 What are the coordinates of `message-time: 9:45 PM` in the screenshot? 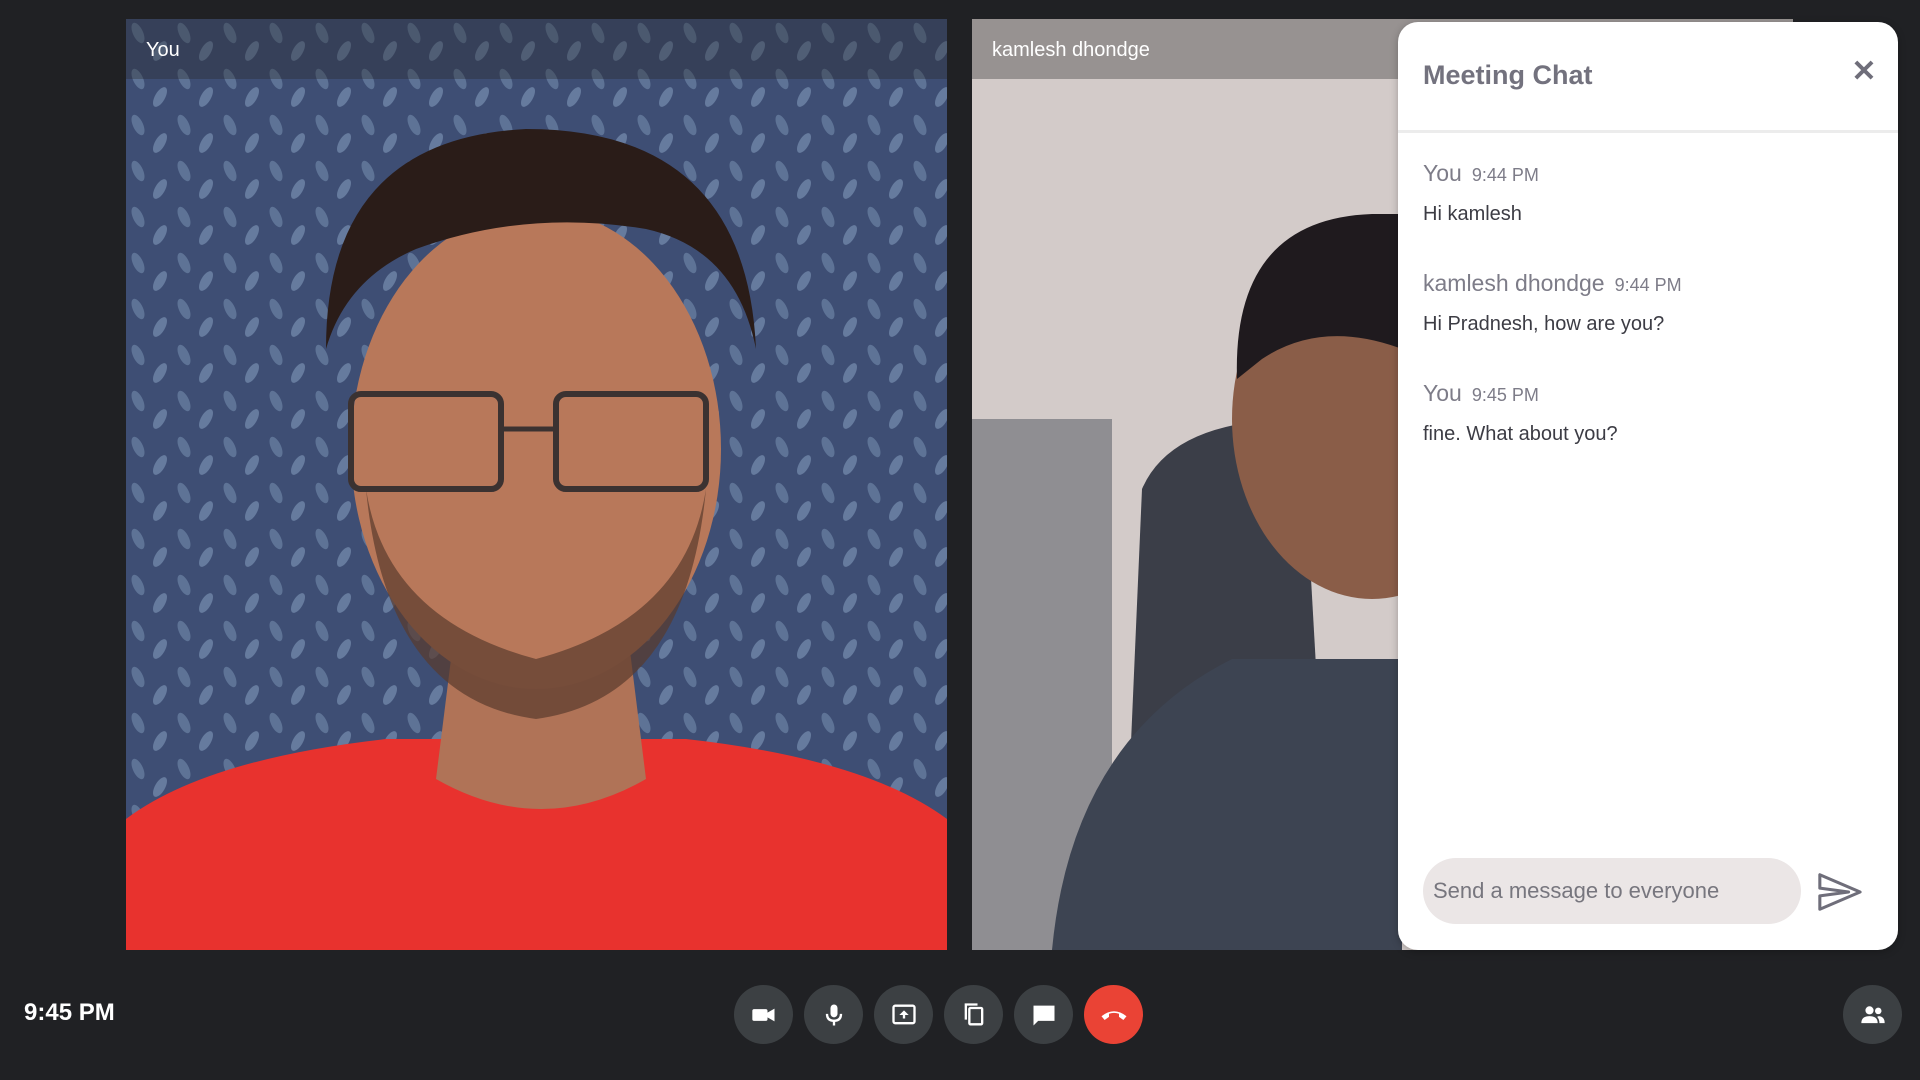 It's located at (1505, 395).